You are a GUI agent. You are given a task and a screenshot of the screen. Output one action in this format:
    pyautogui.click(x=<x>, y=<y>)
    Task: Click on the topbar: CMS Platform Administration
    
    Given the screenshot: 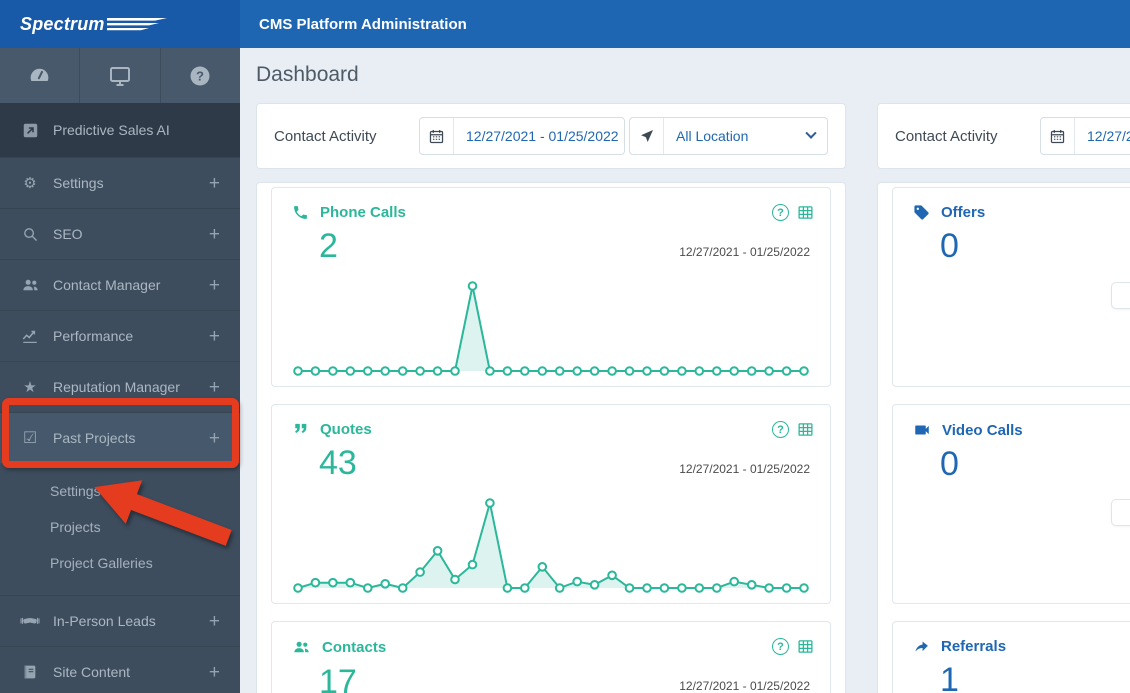 What is the action you would take?
    pyautogui.click(x=685, y=24)
    